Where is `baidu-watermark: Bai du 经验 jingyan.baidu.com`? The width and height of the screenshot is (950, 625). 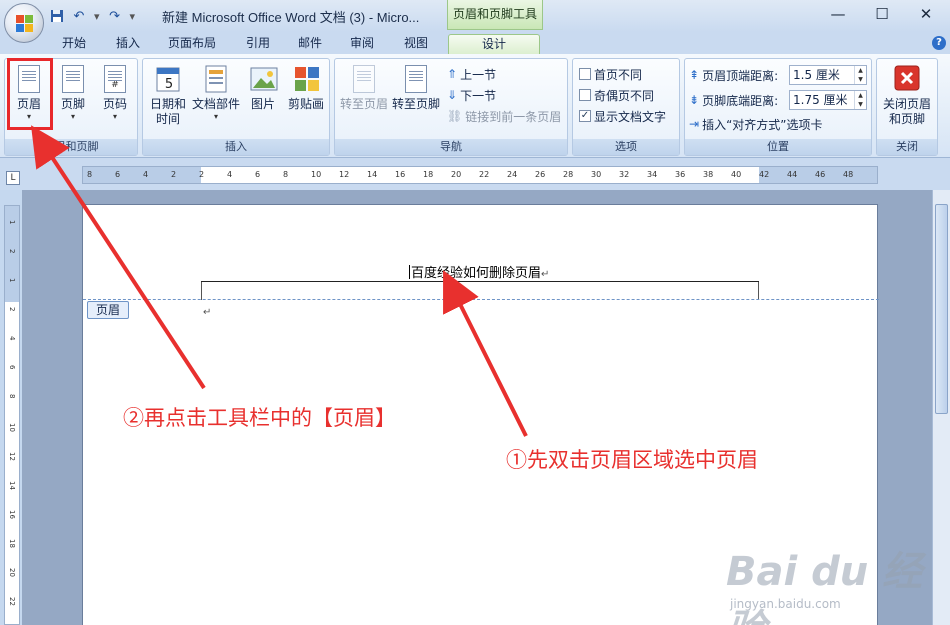
baidu-watermark: Bai du 经验 jingyan.baidu.com is located at coordinates (836, 580).